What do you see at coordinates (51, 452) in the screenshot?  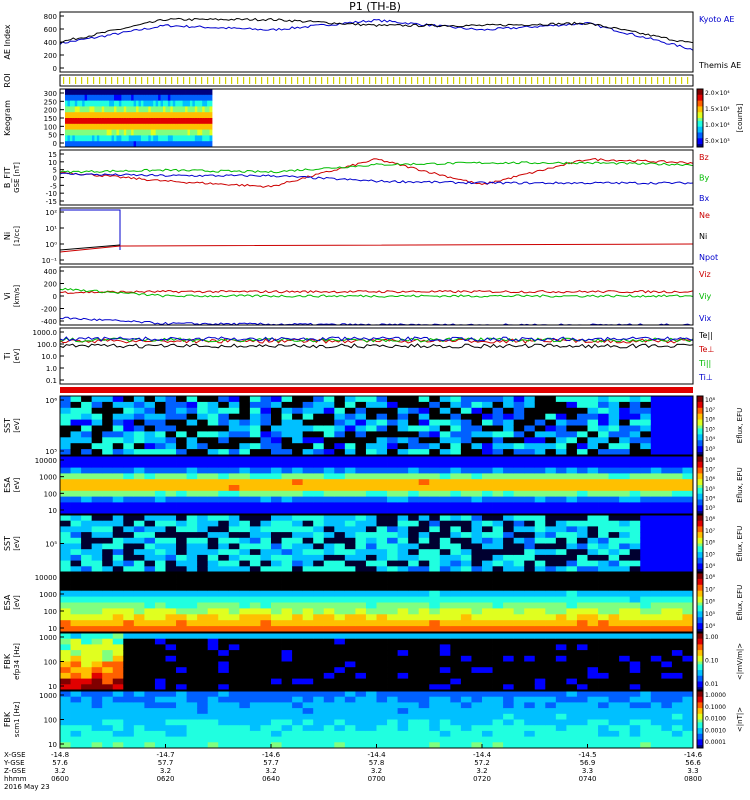 I see `ytick-sst_i: 10⁵` at bounding box center [51, 452].